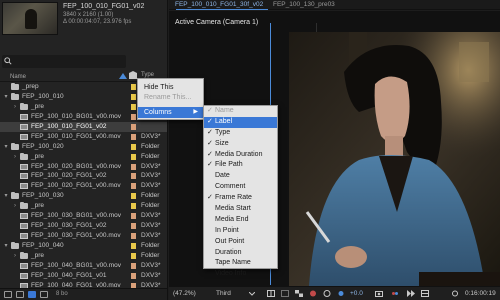 The height and width of the screenshot is (300, 500). Describe the element at coordinates (18, 77) in the screenshot. I see `column-header-name: Name` at that location.